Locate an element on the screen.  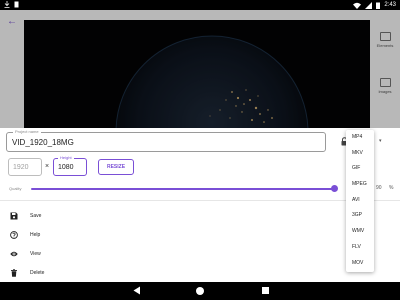
quality-unit: % is located at coordinates (391, 188).